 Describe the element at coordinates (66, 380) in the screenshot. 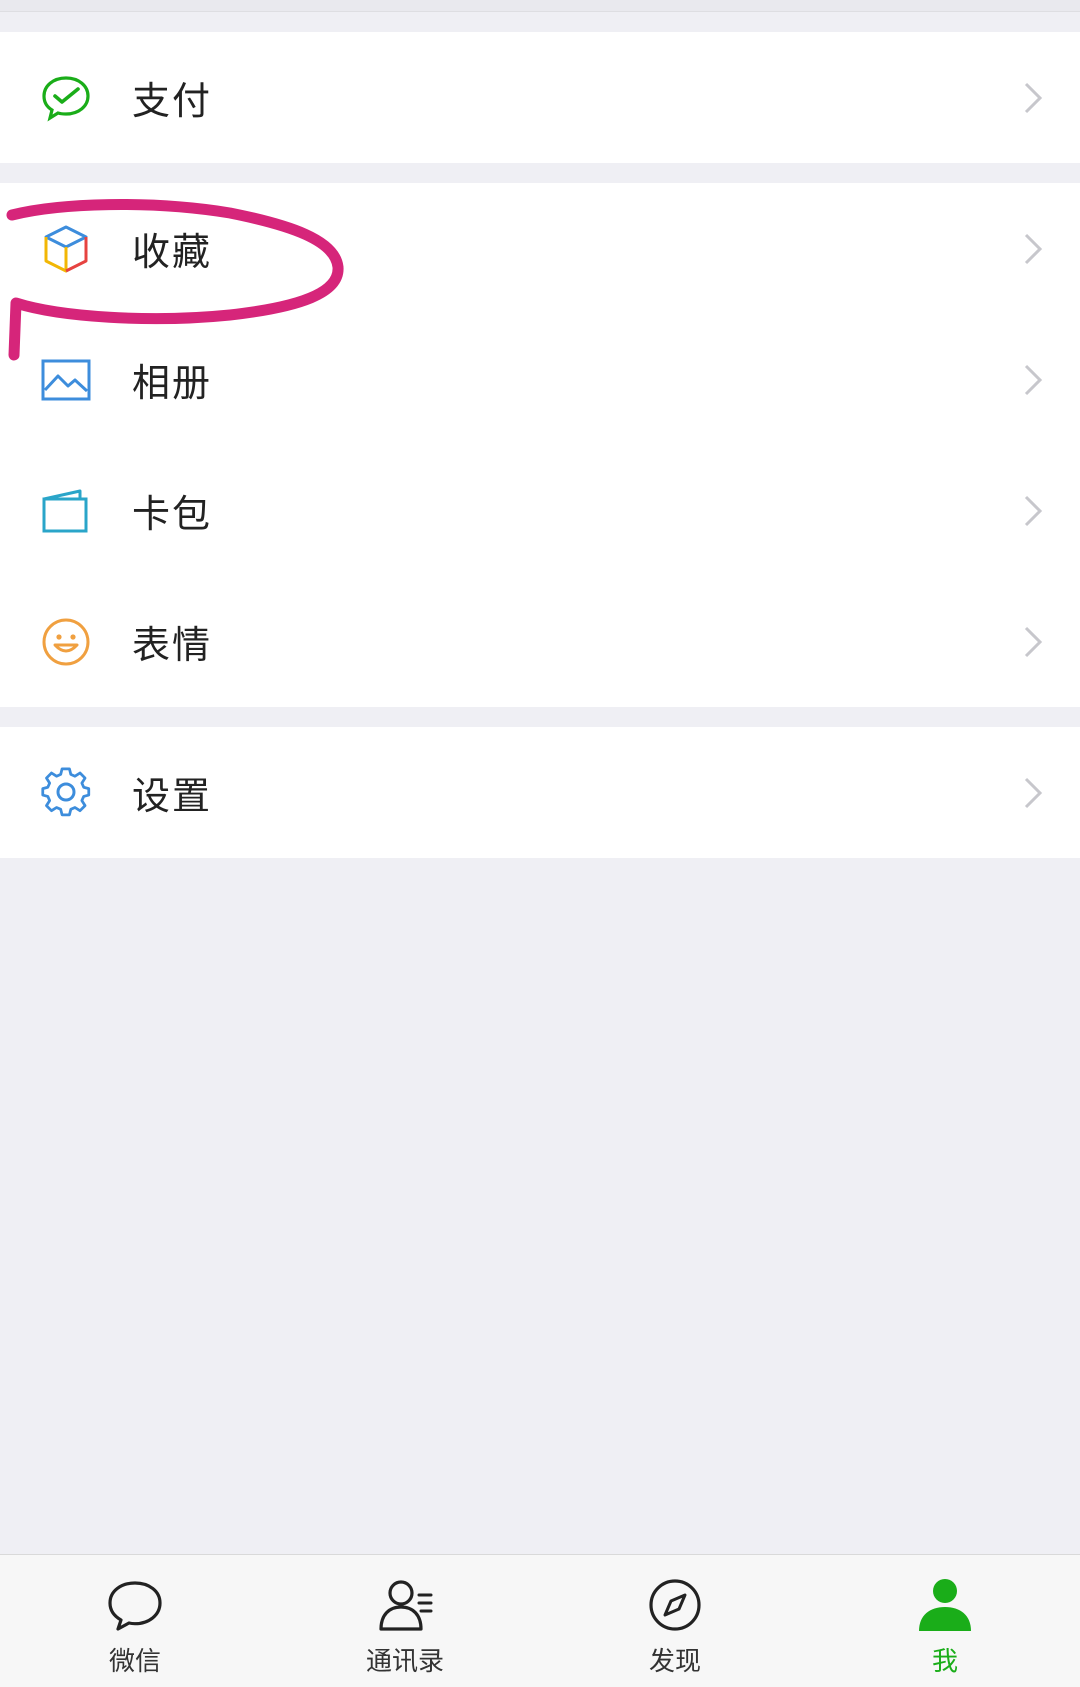

I see `photo-icon` at that location.